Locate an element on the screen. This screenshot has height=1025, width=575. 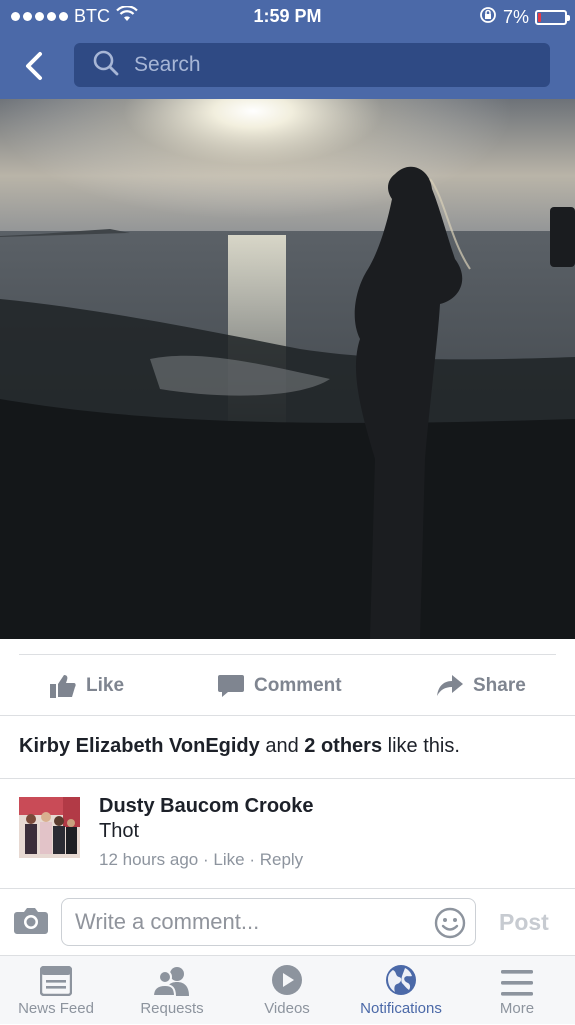
comment-composer: Write a comment... Post is located at coordinates (287, 922).